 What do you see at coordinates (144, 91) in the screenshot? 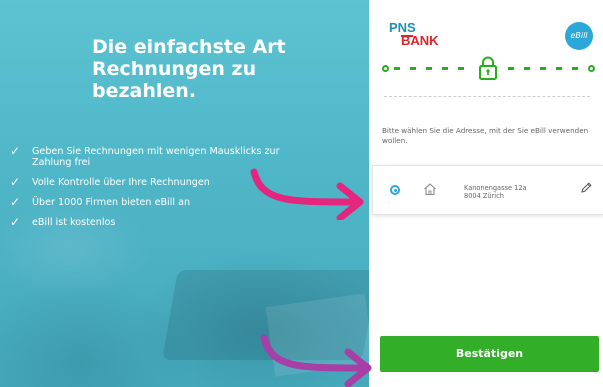
I see `hero-headline-line-3: bezahlen.` at bounding box center [144, 91].